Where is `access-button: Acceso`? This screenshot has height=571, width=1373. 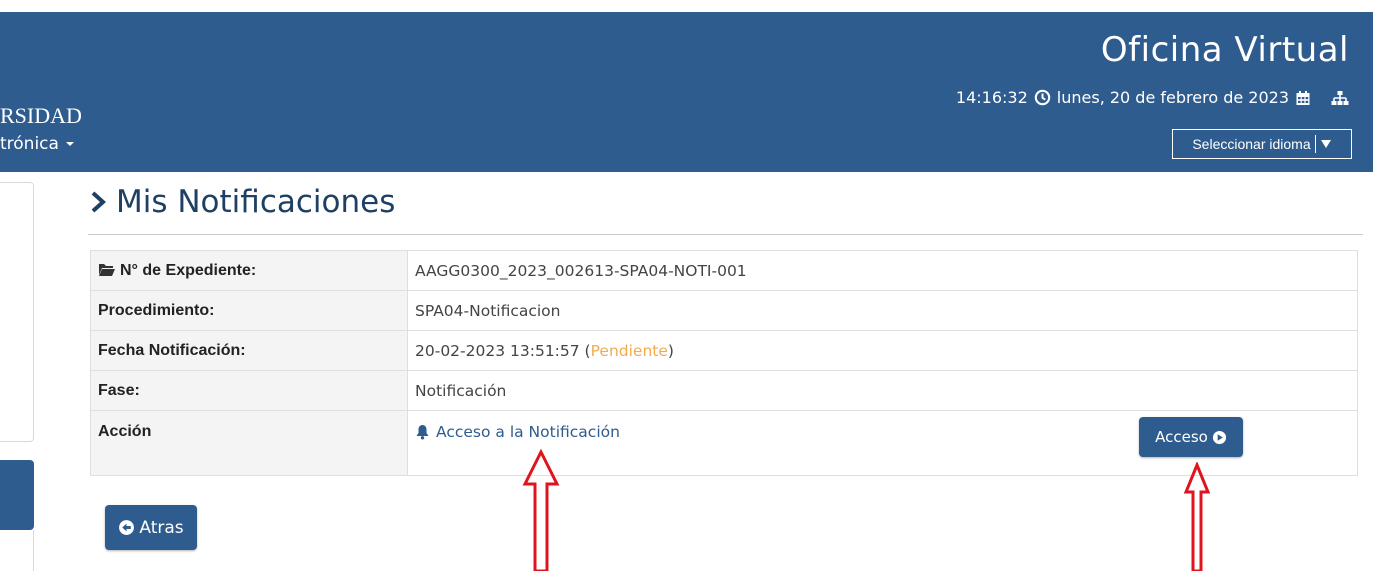 access-button: Acceso is located at coordinates (1191, 437).